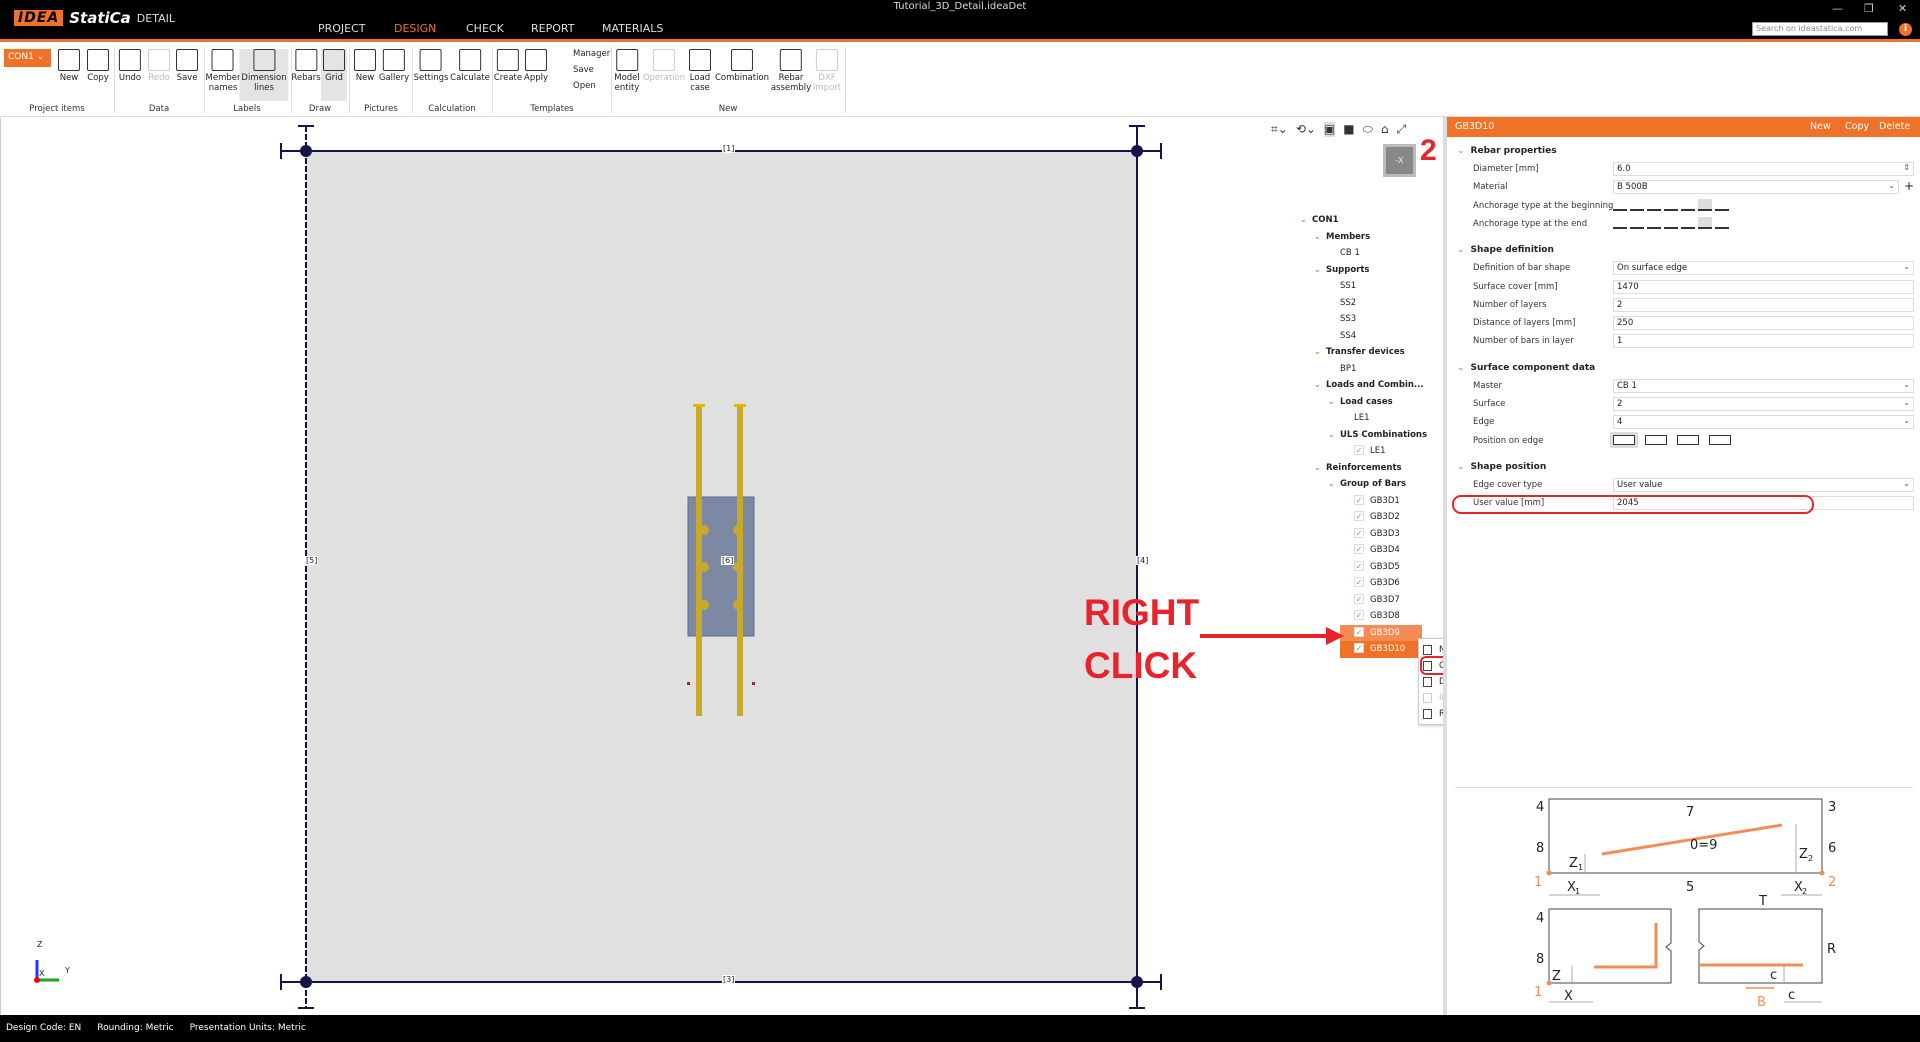 The image size is (1920, 1042). Describe the element at coordinates (159, 66) in the screenshot. I see `ribbon-button-redo: Redo` at that location.